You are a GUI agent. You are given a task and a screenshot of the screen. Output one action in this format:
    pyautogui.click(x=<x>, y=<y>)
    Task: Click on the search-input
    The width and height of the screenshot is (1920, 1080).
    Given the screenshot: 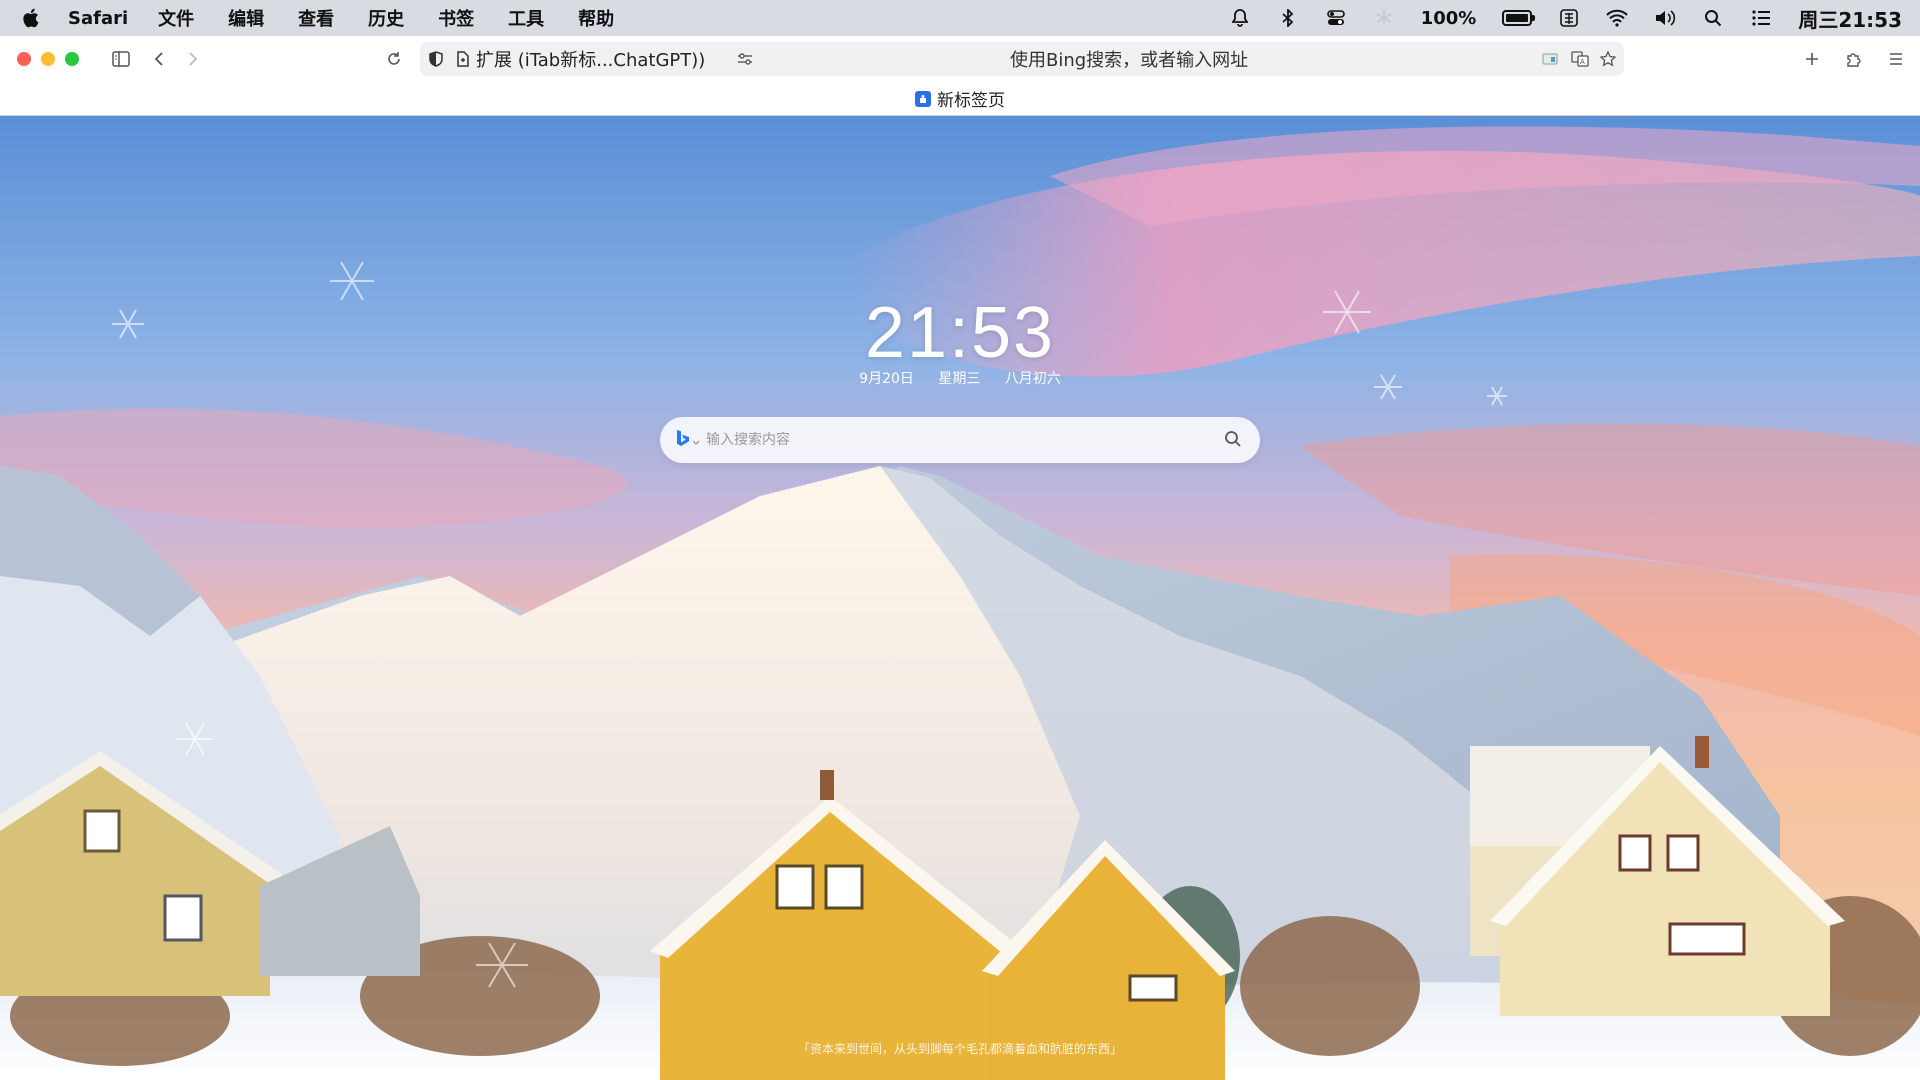 What is the action you would take?
    pyautogui.click(x=956, y=440)
    